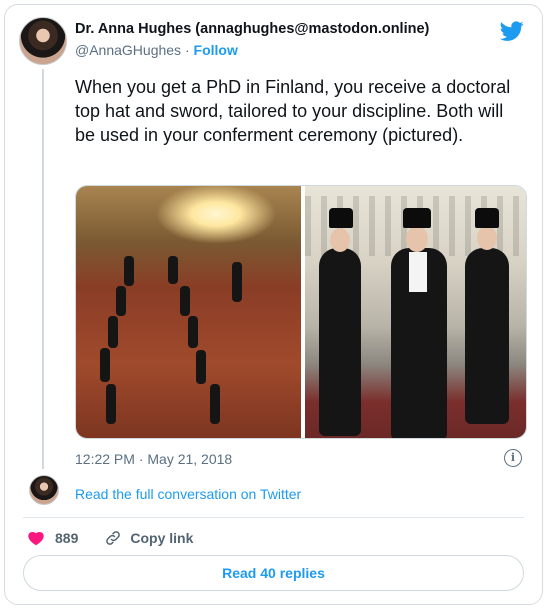  I want to click on follow-button: Follow, so click(216, 50).